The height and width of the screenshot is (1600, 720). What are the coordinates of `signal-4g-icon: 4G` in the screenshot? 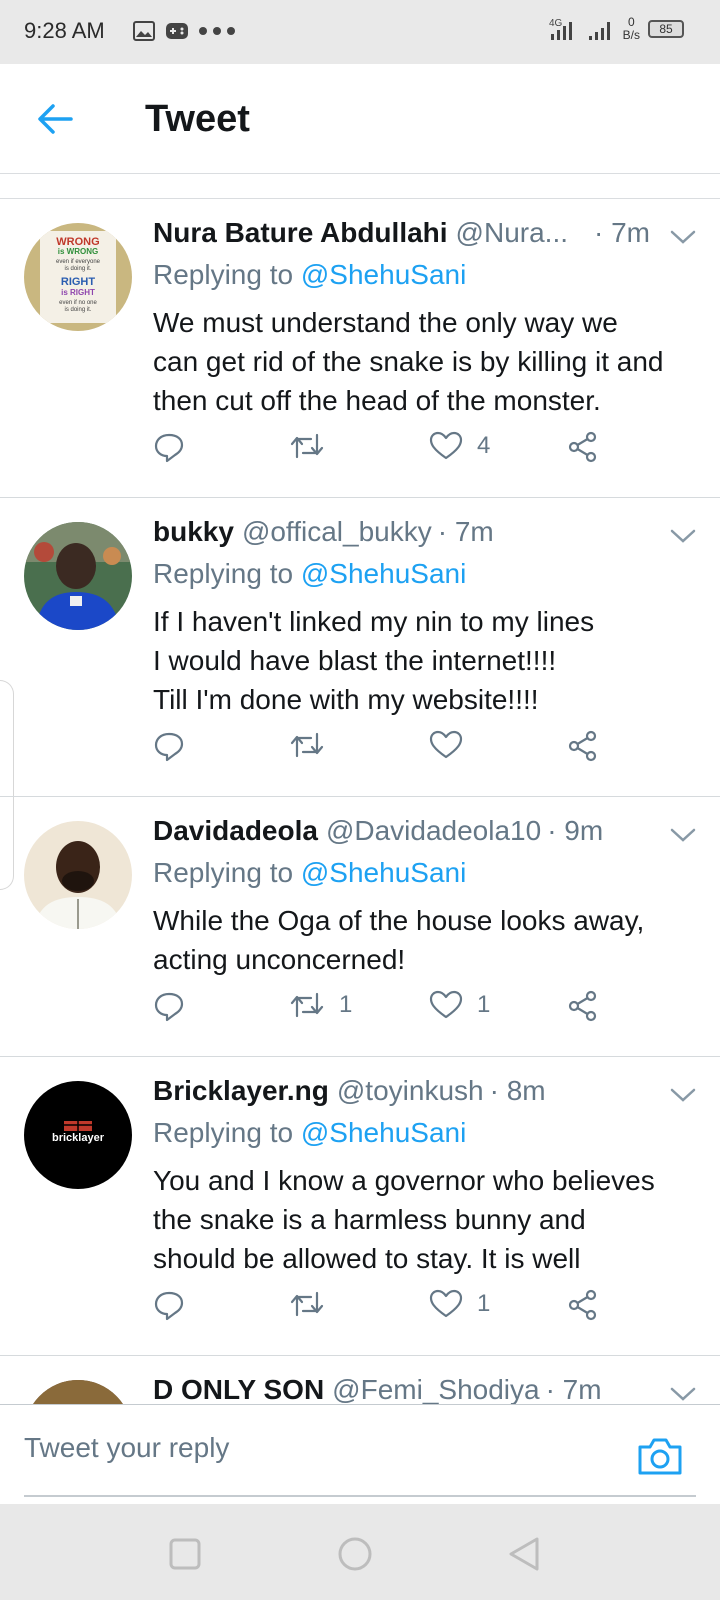 It's located at (560, 29).